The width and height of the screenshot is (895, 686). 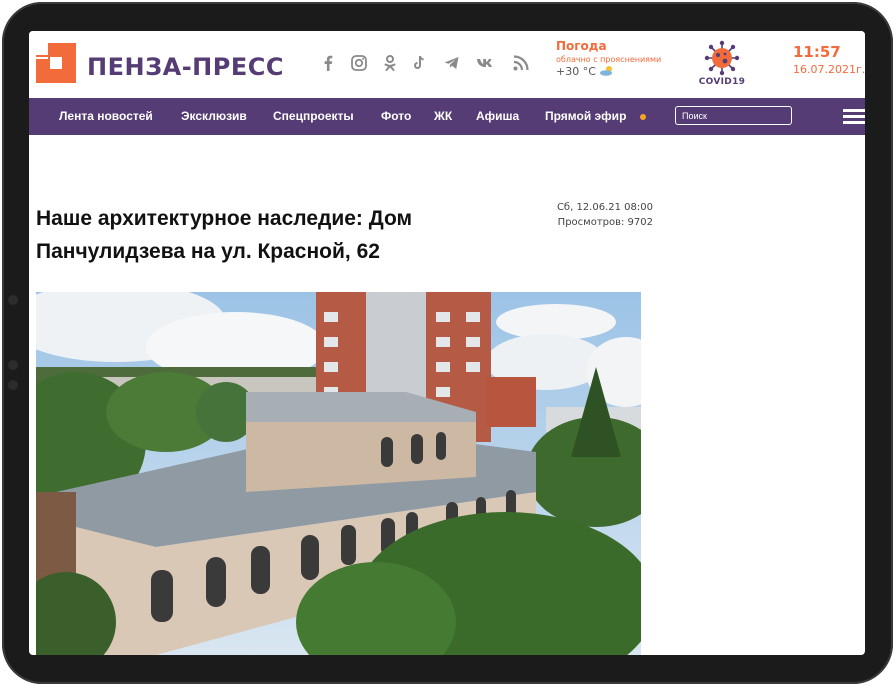 I want to click on clock-widget: 11:57 16.07.2021г., so click(x=829, y=59).